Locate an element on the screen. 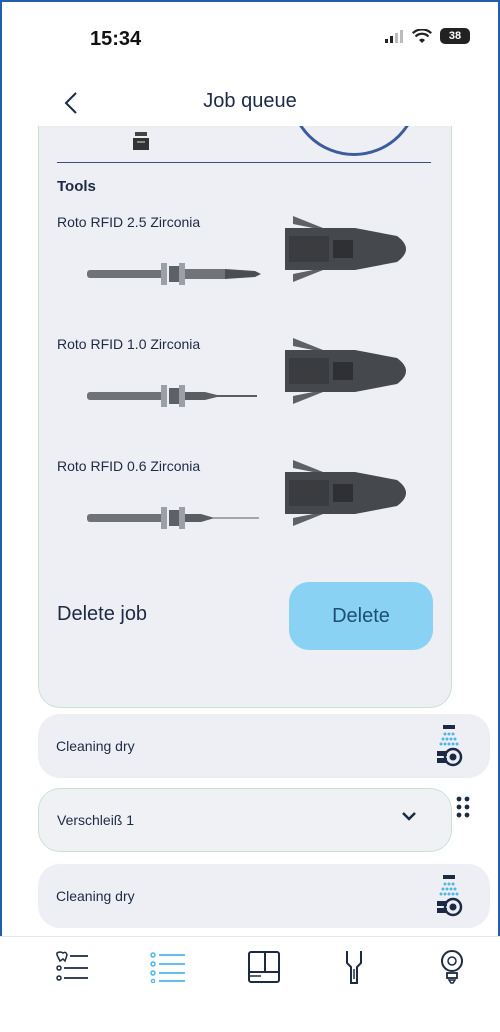  tools-heading: Tools is located at coordinates (76, 186).